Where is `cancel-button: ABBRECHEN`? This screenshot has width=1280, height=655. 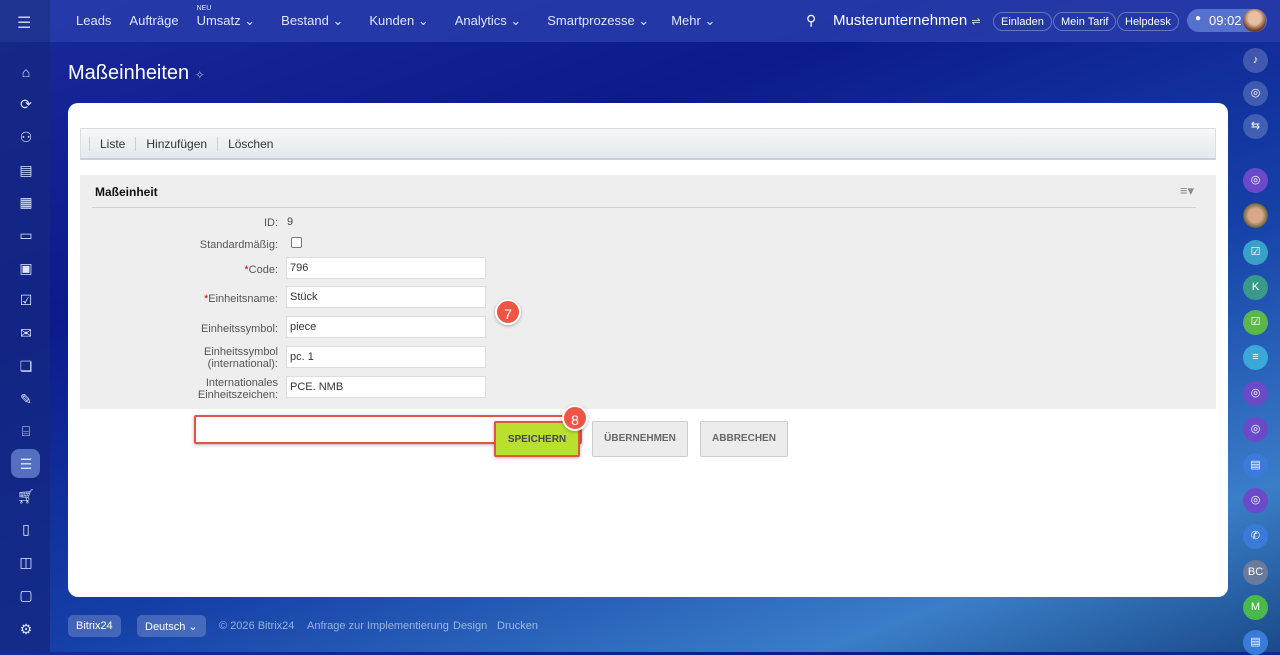
cancel-button: ABBRECHEN is located at coordinates (744, 439).